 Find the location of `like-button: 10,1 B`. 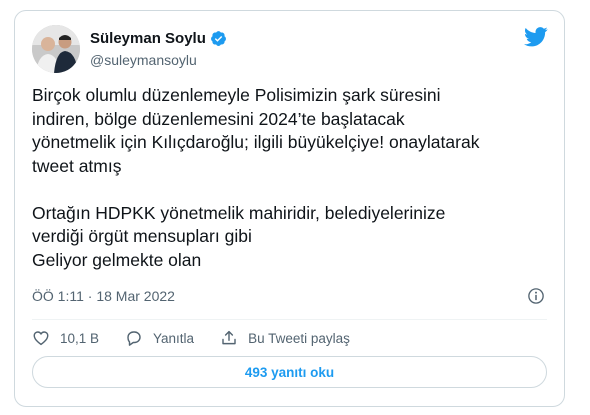

like-button: 10,1 B is located at coordinates (65, 338).